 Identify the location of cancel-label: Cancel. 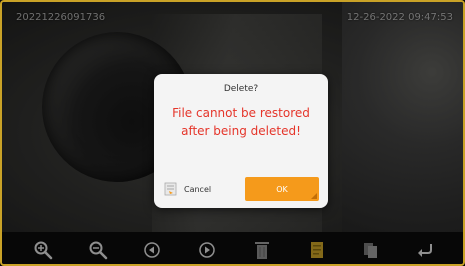
(198, 189).